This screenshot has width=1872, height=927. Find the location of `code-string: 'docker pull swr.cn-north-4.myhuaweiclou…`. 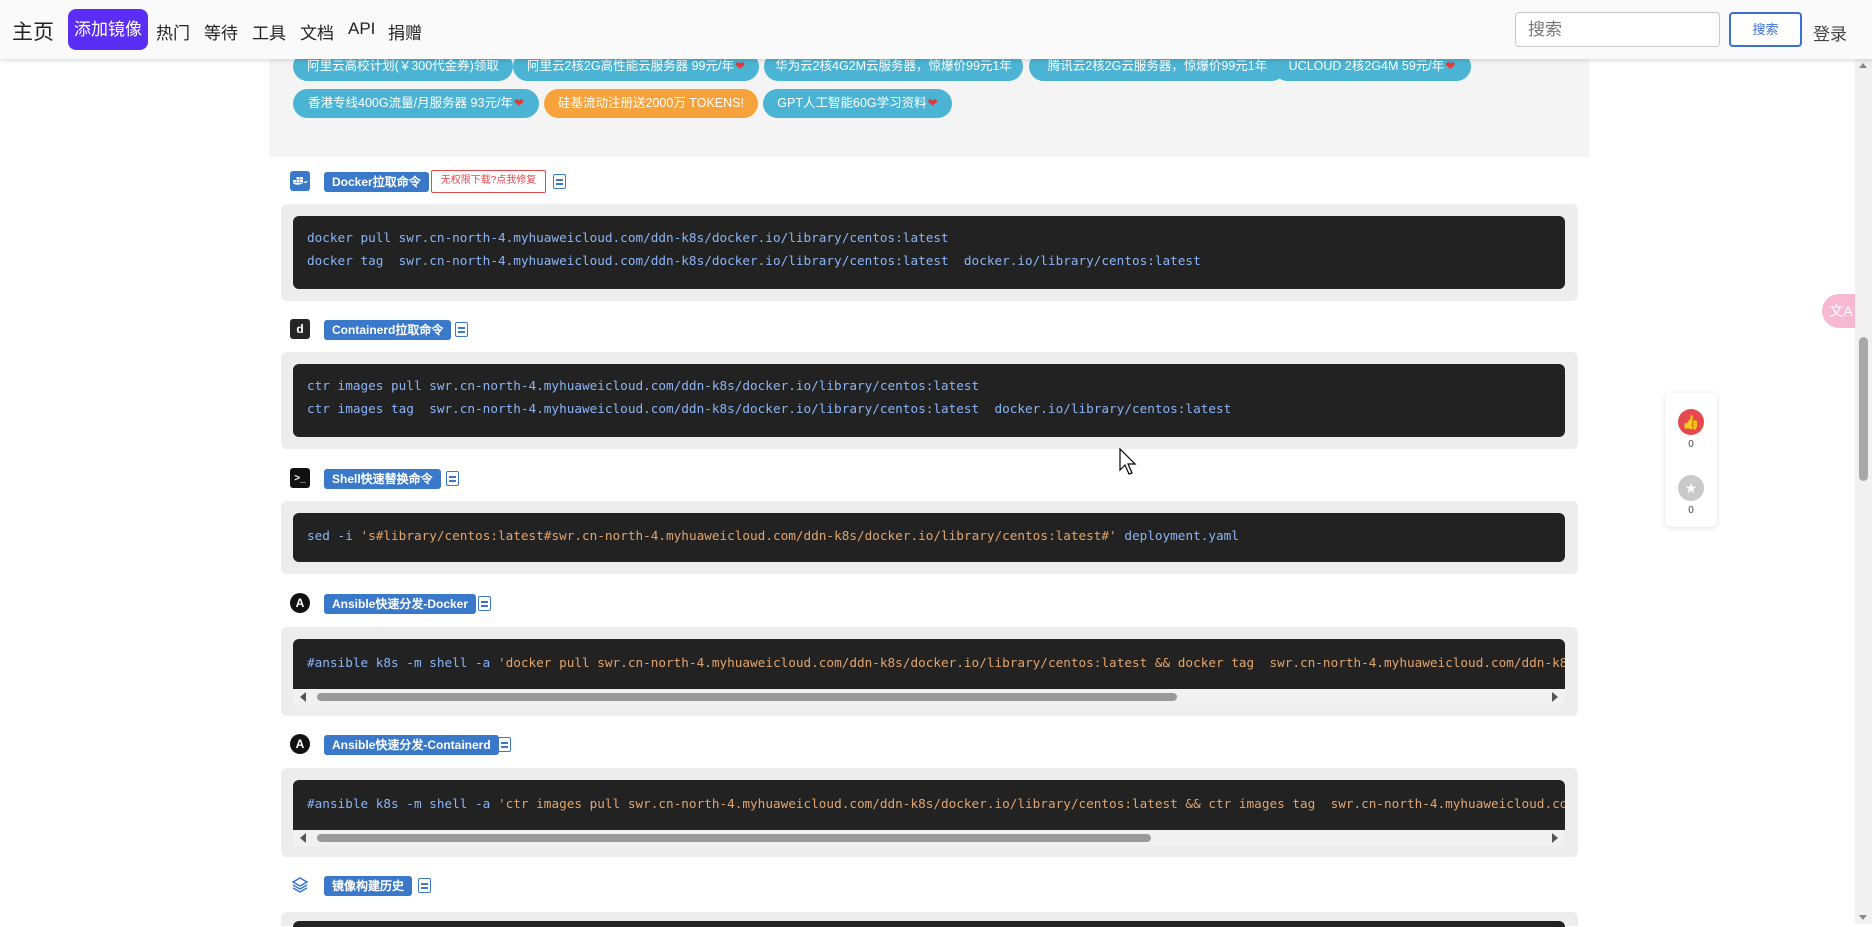

code-string: 'docker pull swr.cn-north-4.myhuaweiclou… is located at coordinates (1031, 662).